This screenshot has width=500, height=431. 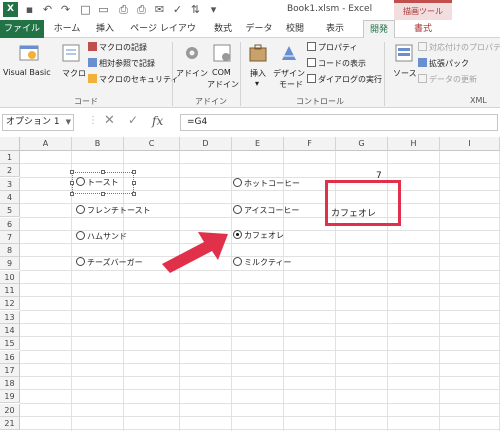 What do you see at coordinates (98, 144) in the screenshot?
I see `column-header-b: B` at bounding box center [98, 144].